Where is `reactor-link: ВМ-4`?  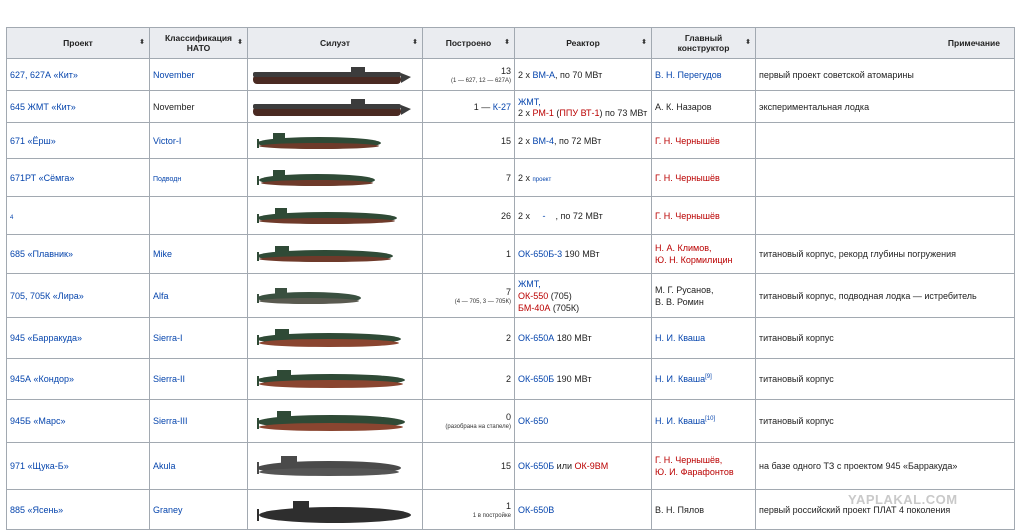 reactor-link: ВМ-4 is located at coordinates (544, 141).